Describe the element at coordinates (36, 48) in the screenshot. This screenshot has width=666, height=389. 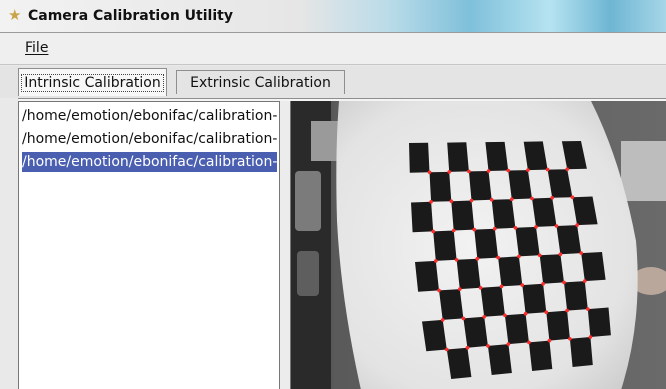
I see `menu-file: File` at that location.